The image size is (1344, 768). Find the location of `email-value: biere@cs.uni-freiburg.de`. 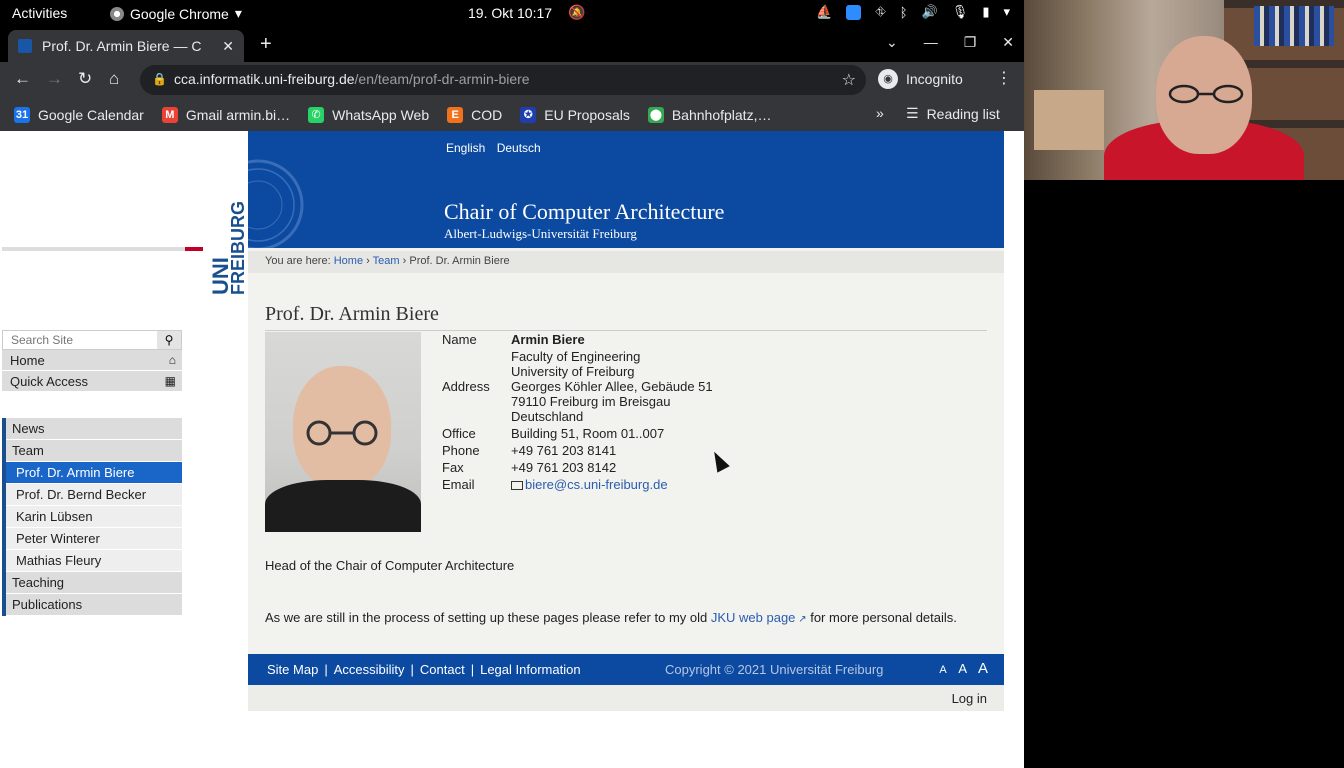

email-value: biere@cs.uni-freiburg.de is located at coordinates (589, 484).